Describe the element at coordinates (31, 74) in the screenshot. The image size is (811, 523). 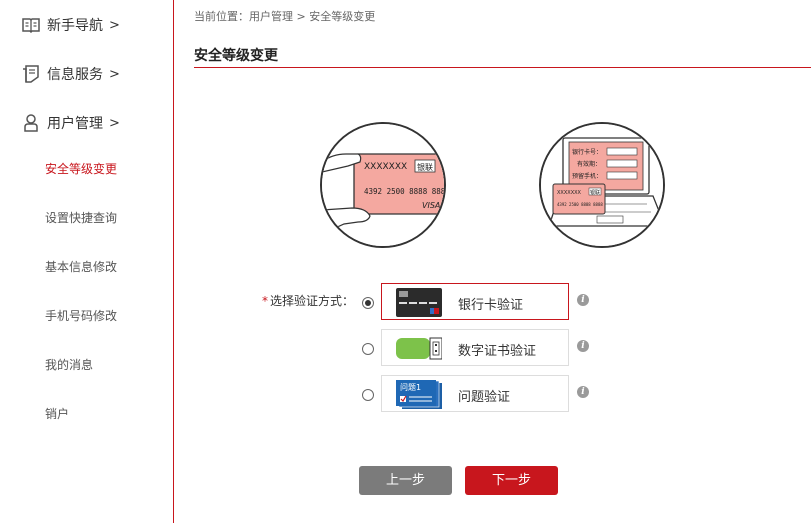
I see `document-icon` at that location.